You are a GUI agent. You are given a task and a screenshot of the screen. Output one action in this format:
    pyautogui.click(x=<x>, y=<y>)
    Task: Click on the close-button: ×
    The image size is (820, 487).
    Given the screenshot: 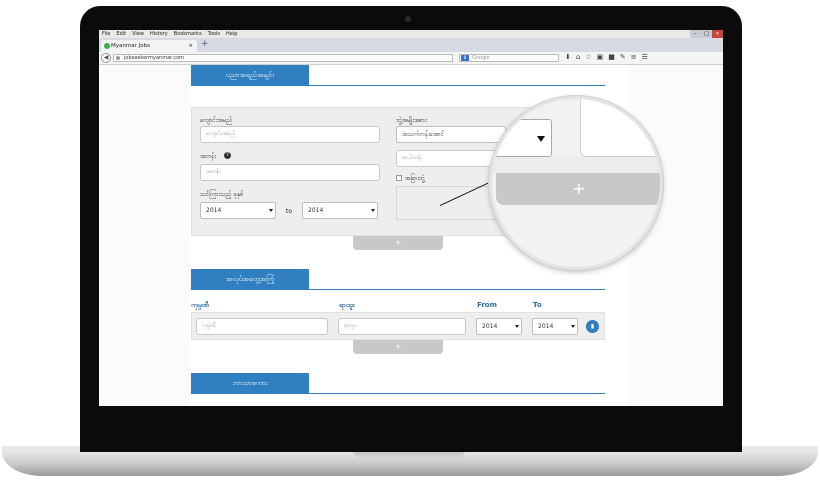 What is the action you would take?
    pyautogui.click(x=717, y=34)
    